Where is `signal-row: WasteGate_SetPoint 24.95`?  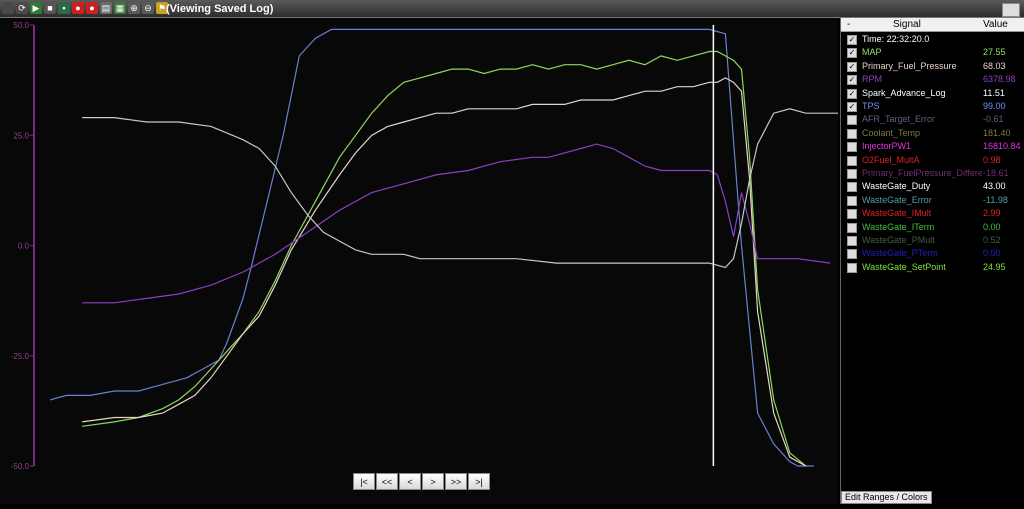 signal-row: WasteGate_SetPoint 24.95 is located at coordinates (932, 267).